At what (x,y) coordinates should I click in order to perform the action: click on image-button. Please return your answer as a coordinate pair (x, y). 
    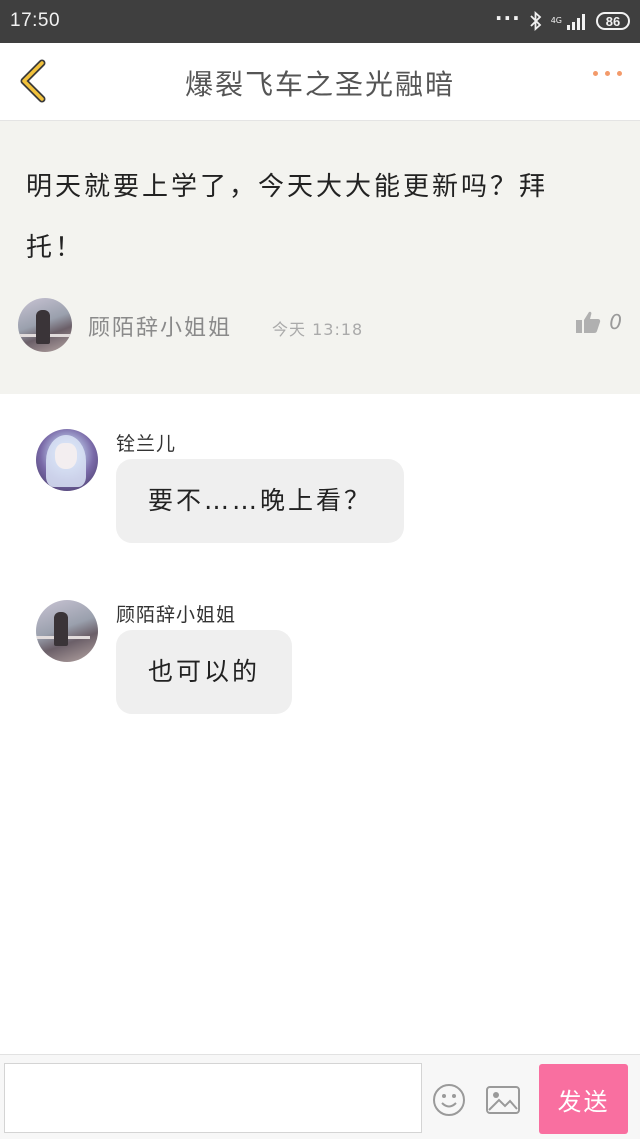
    Looking at the image, I should click on (503, 1100).